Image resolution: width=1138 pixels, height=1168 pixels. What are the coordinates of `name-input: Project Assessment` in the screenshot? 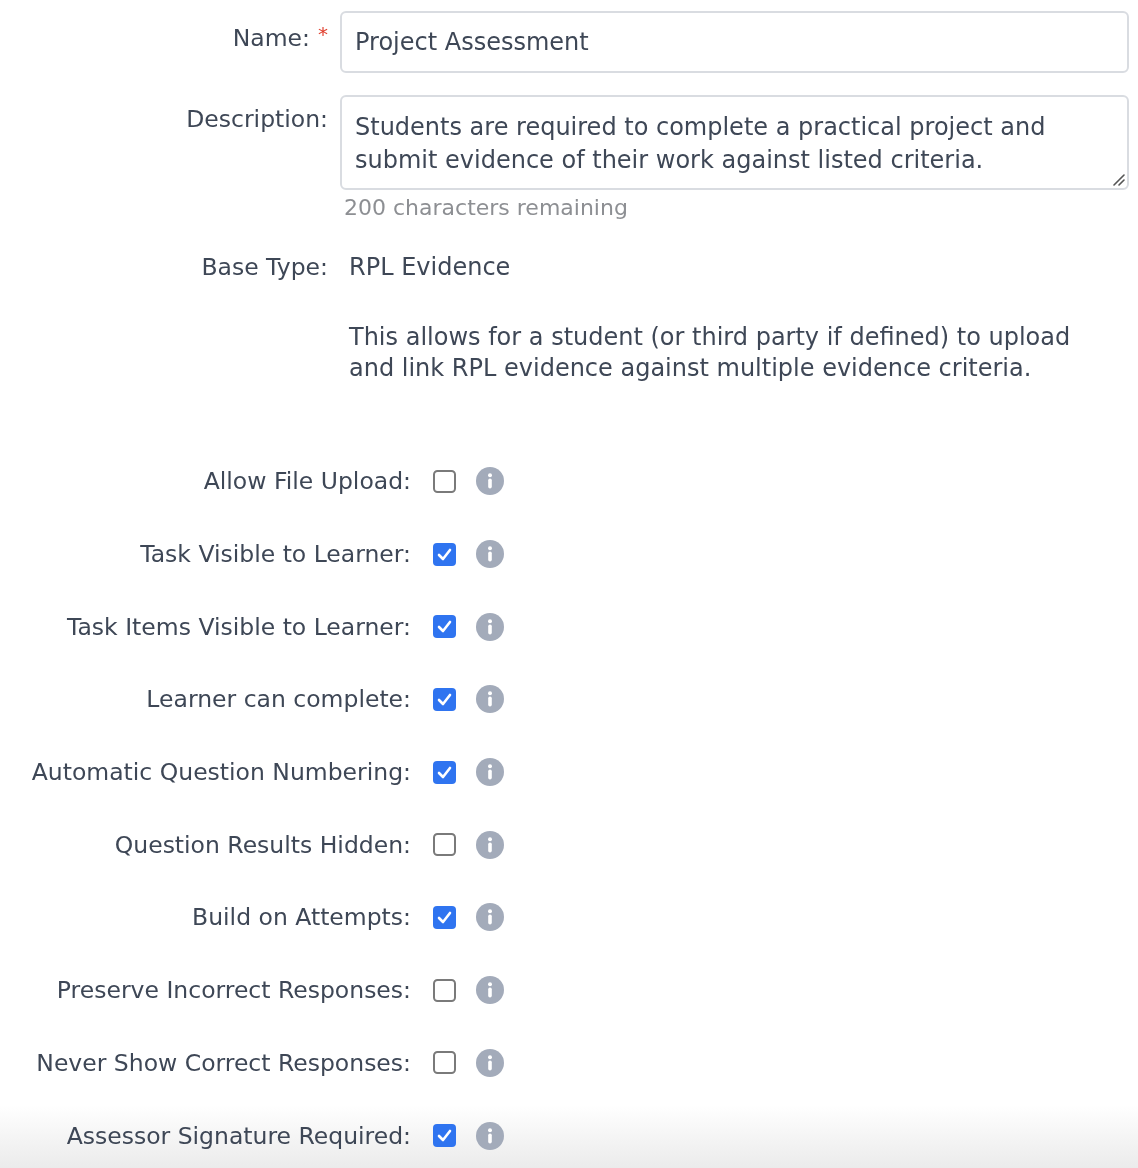 It's located at (734, 42).